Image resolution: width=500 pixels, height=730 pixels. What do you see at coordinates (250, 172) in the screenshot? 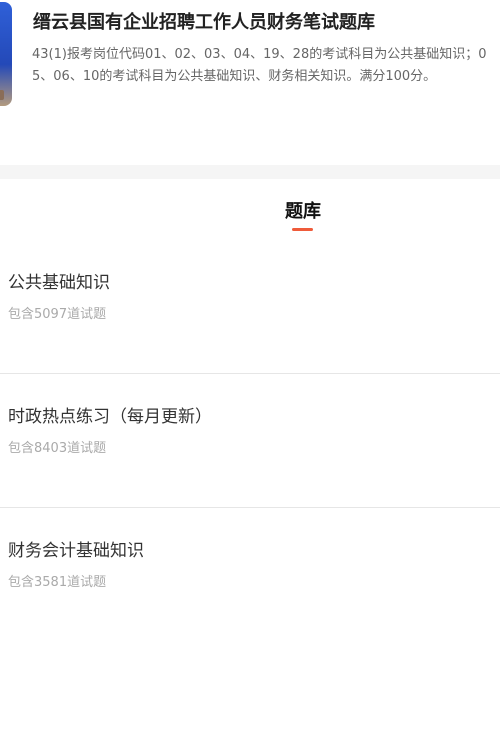
I see `section-divider` at bounding box center [250, 172].